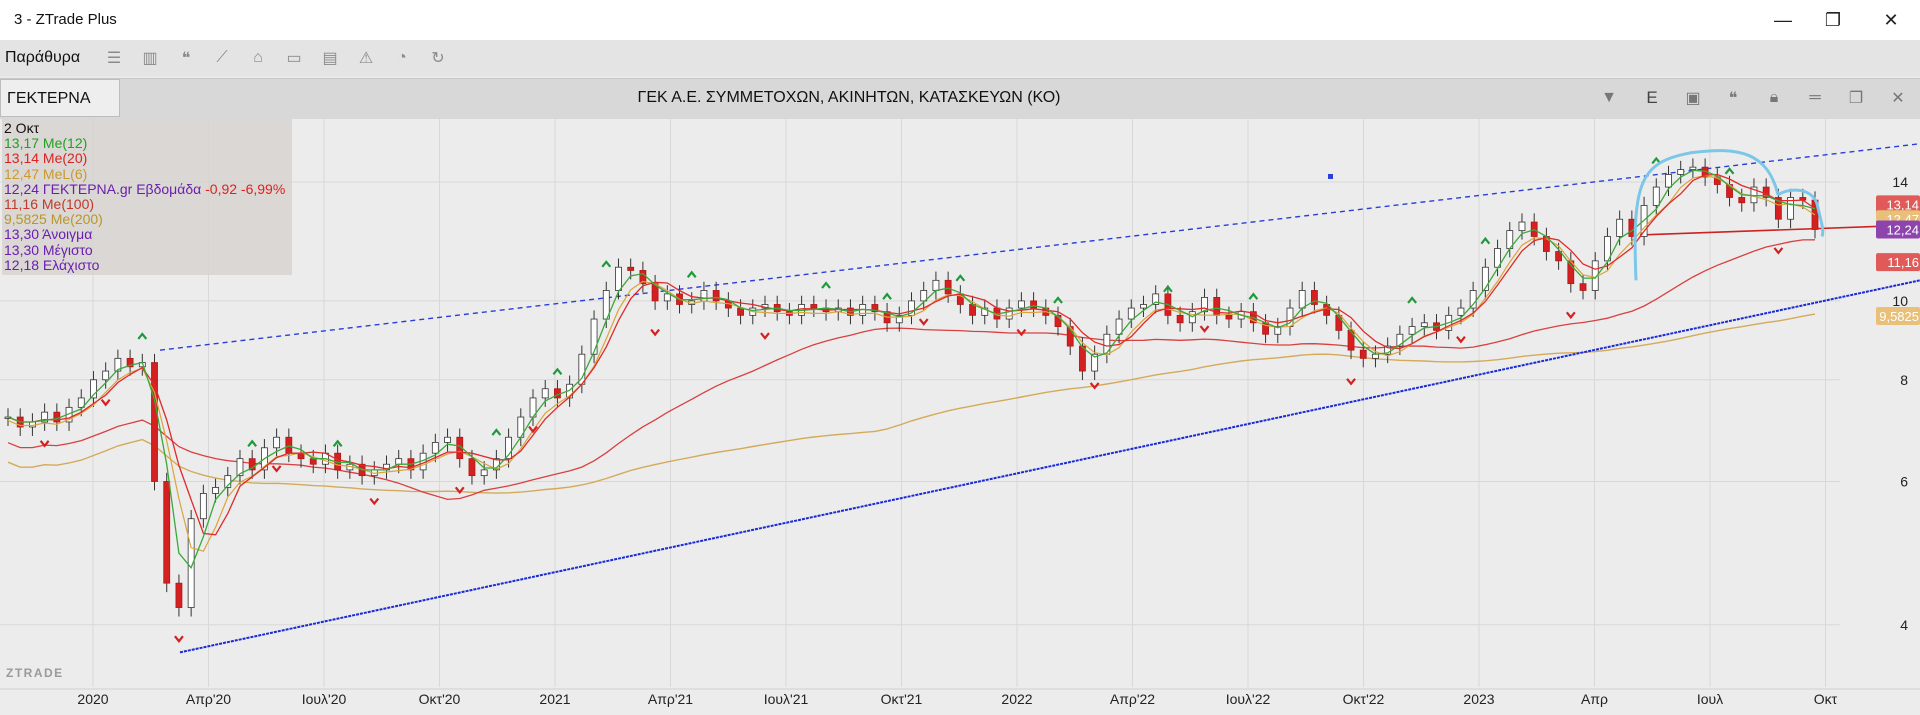 This screenshot has height=715, width=1920. What do you see at coordinates (1652, 98) in the screenshot?
I see `e-button: E` at bounding box center [1652, 98].